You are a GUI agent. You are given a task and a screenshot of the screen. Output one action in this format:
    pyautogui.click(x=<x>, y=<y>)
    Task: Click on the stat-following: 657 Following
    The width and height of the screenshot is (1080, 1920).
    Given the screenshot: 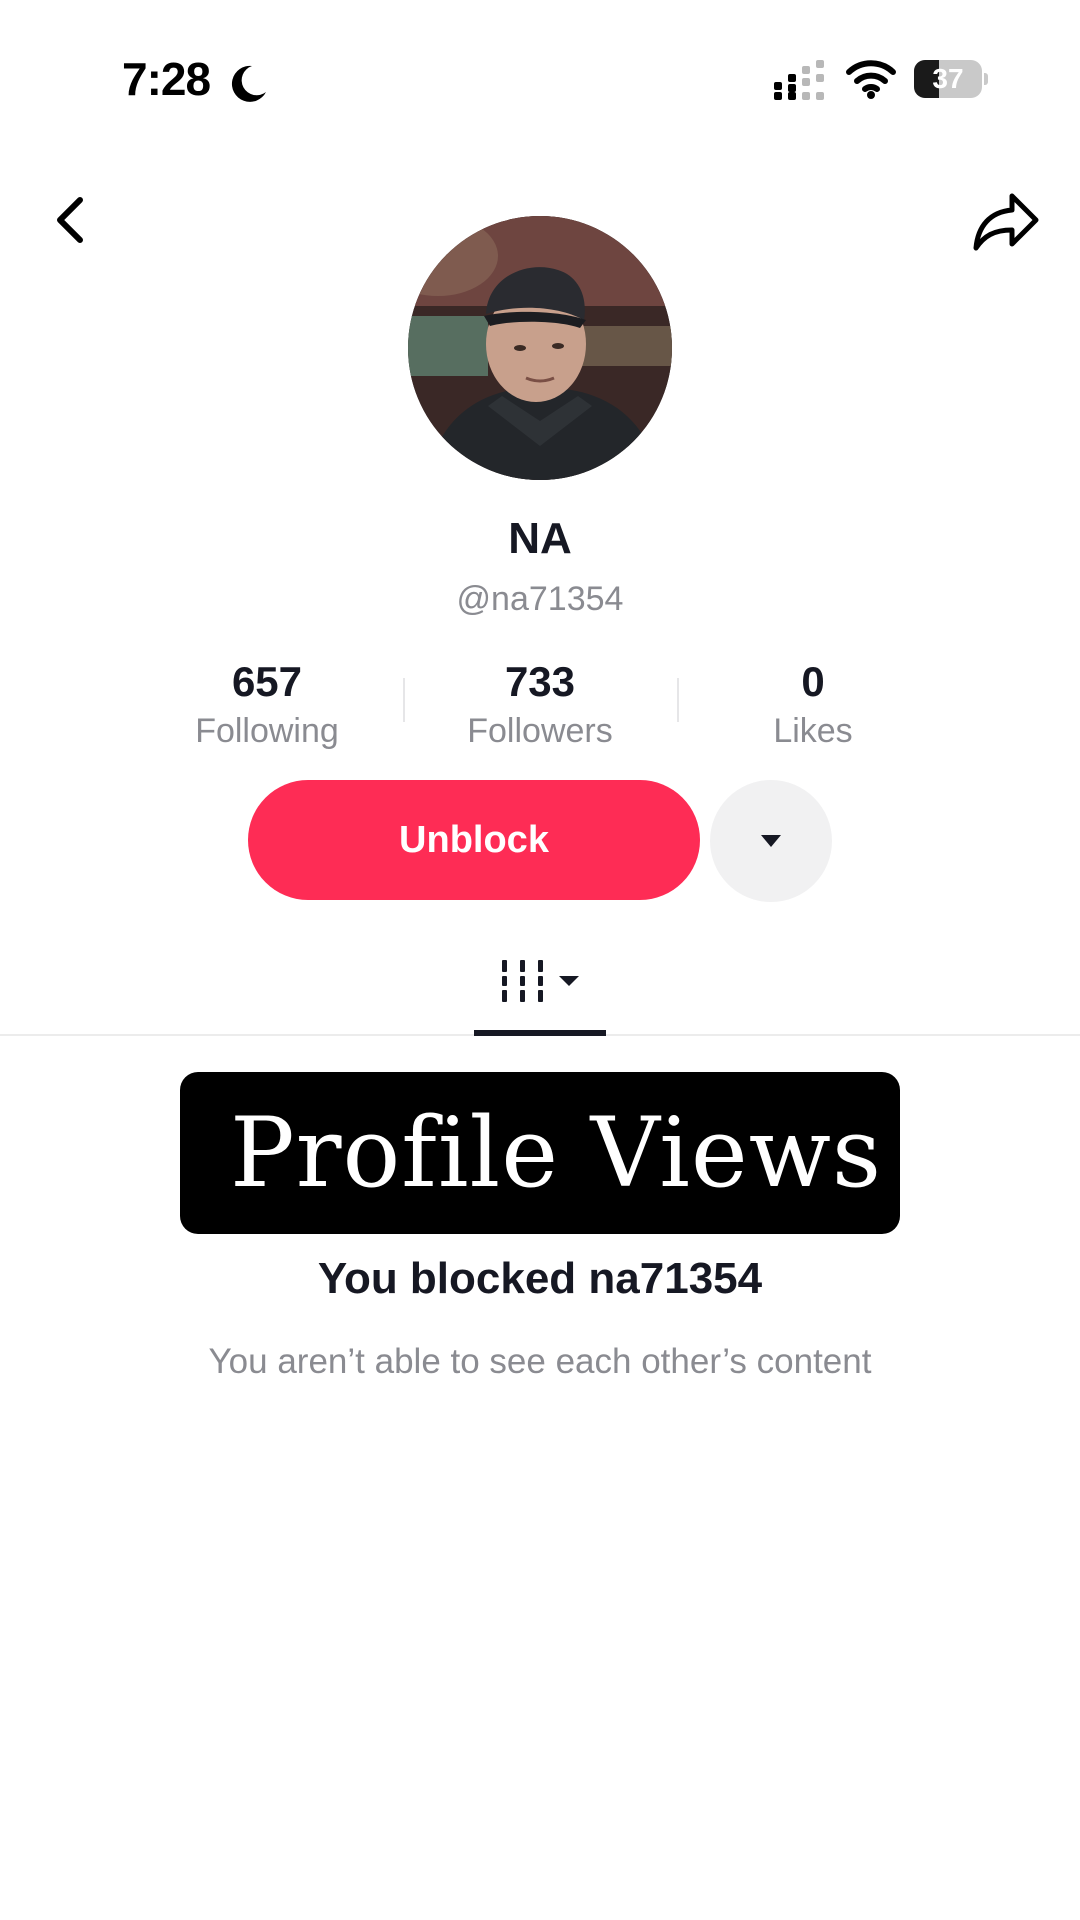 What is the action you would take?
    pyautogui.click(x=267, y=704)
    